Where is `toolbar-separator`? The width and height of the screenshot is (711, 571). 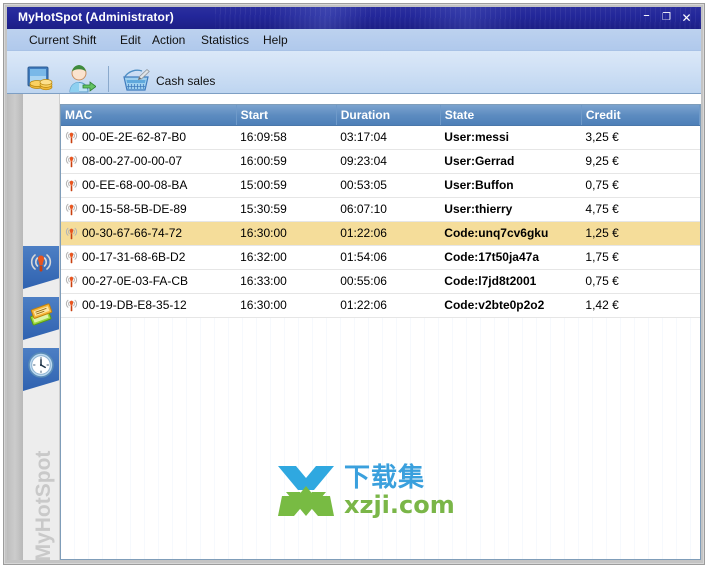 toolbar-separator is located at coordinates (108, 79).